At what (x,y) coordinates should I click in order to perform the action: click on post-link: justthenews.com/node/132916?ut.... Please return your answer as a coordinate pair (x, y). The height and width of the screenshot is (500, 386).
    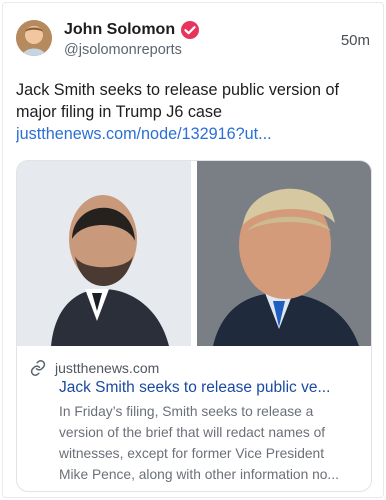
    Looking at the image, I should click on (194, 134).